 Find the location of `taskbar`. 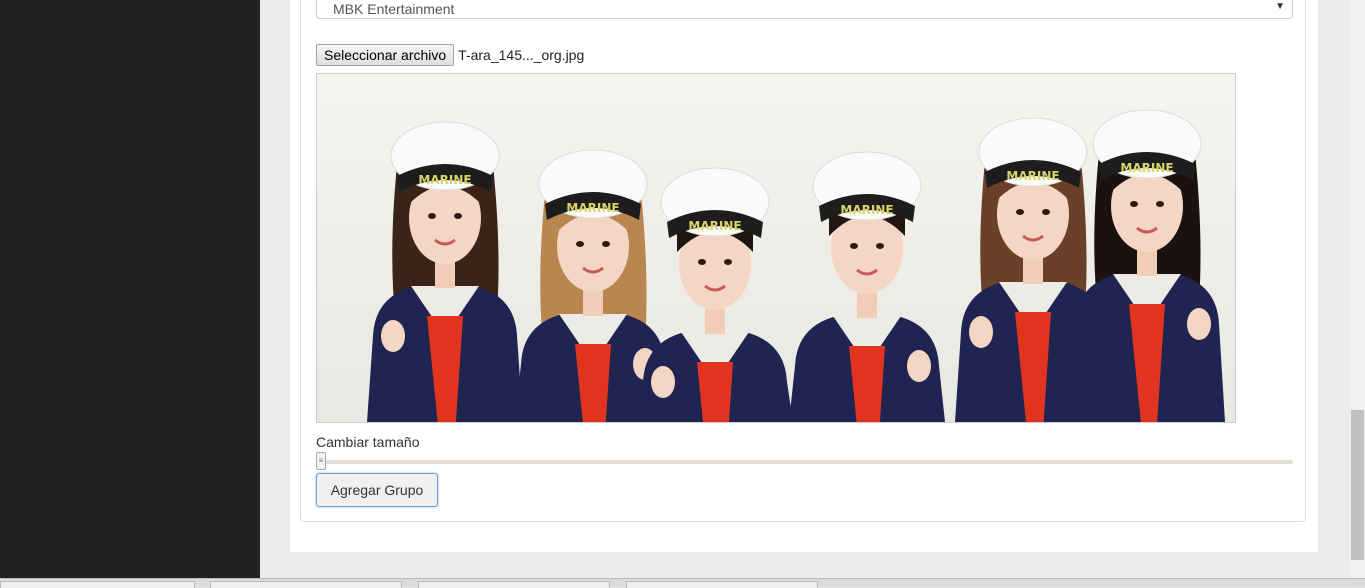

taskbar is located at coordinates (682, 583).